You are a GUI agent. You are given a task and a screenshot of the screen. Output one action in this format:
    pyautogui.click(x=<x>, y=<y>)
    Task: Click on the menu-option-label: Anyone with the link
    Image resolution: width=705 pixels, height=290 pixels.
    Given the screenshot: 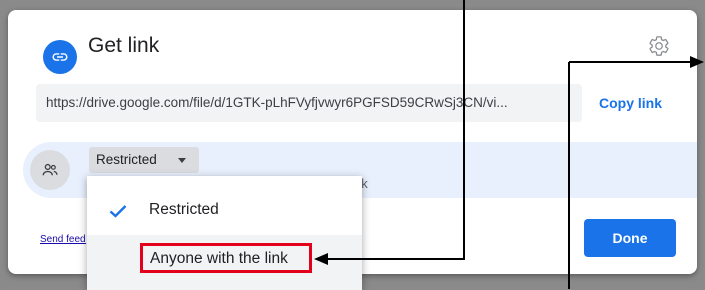 What is the action you would take?
    pyautogui.click(x=219, y=259)
    